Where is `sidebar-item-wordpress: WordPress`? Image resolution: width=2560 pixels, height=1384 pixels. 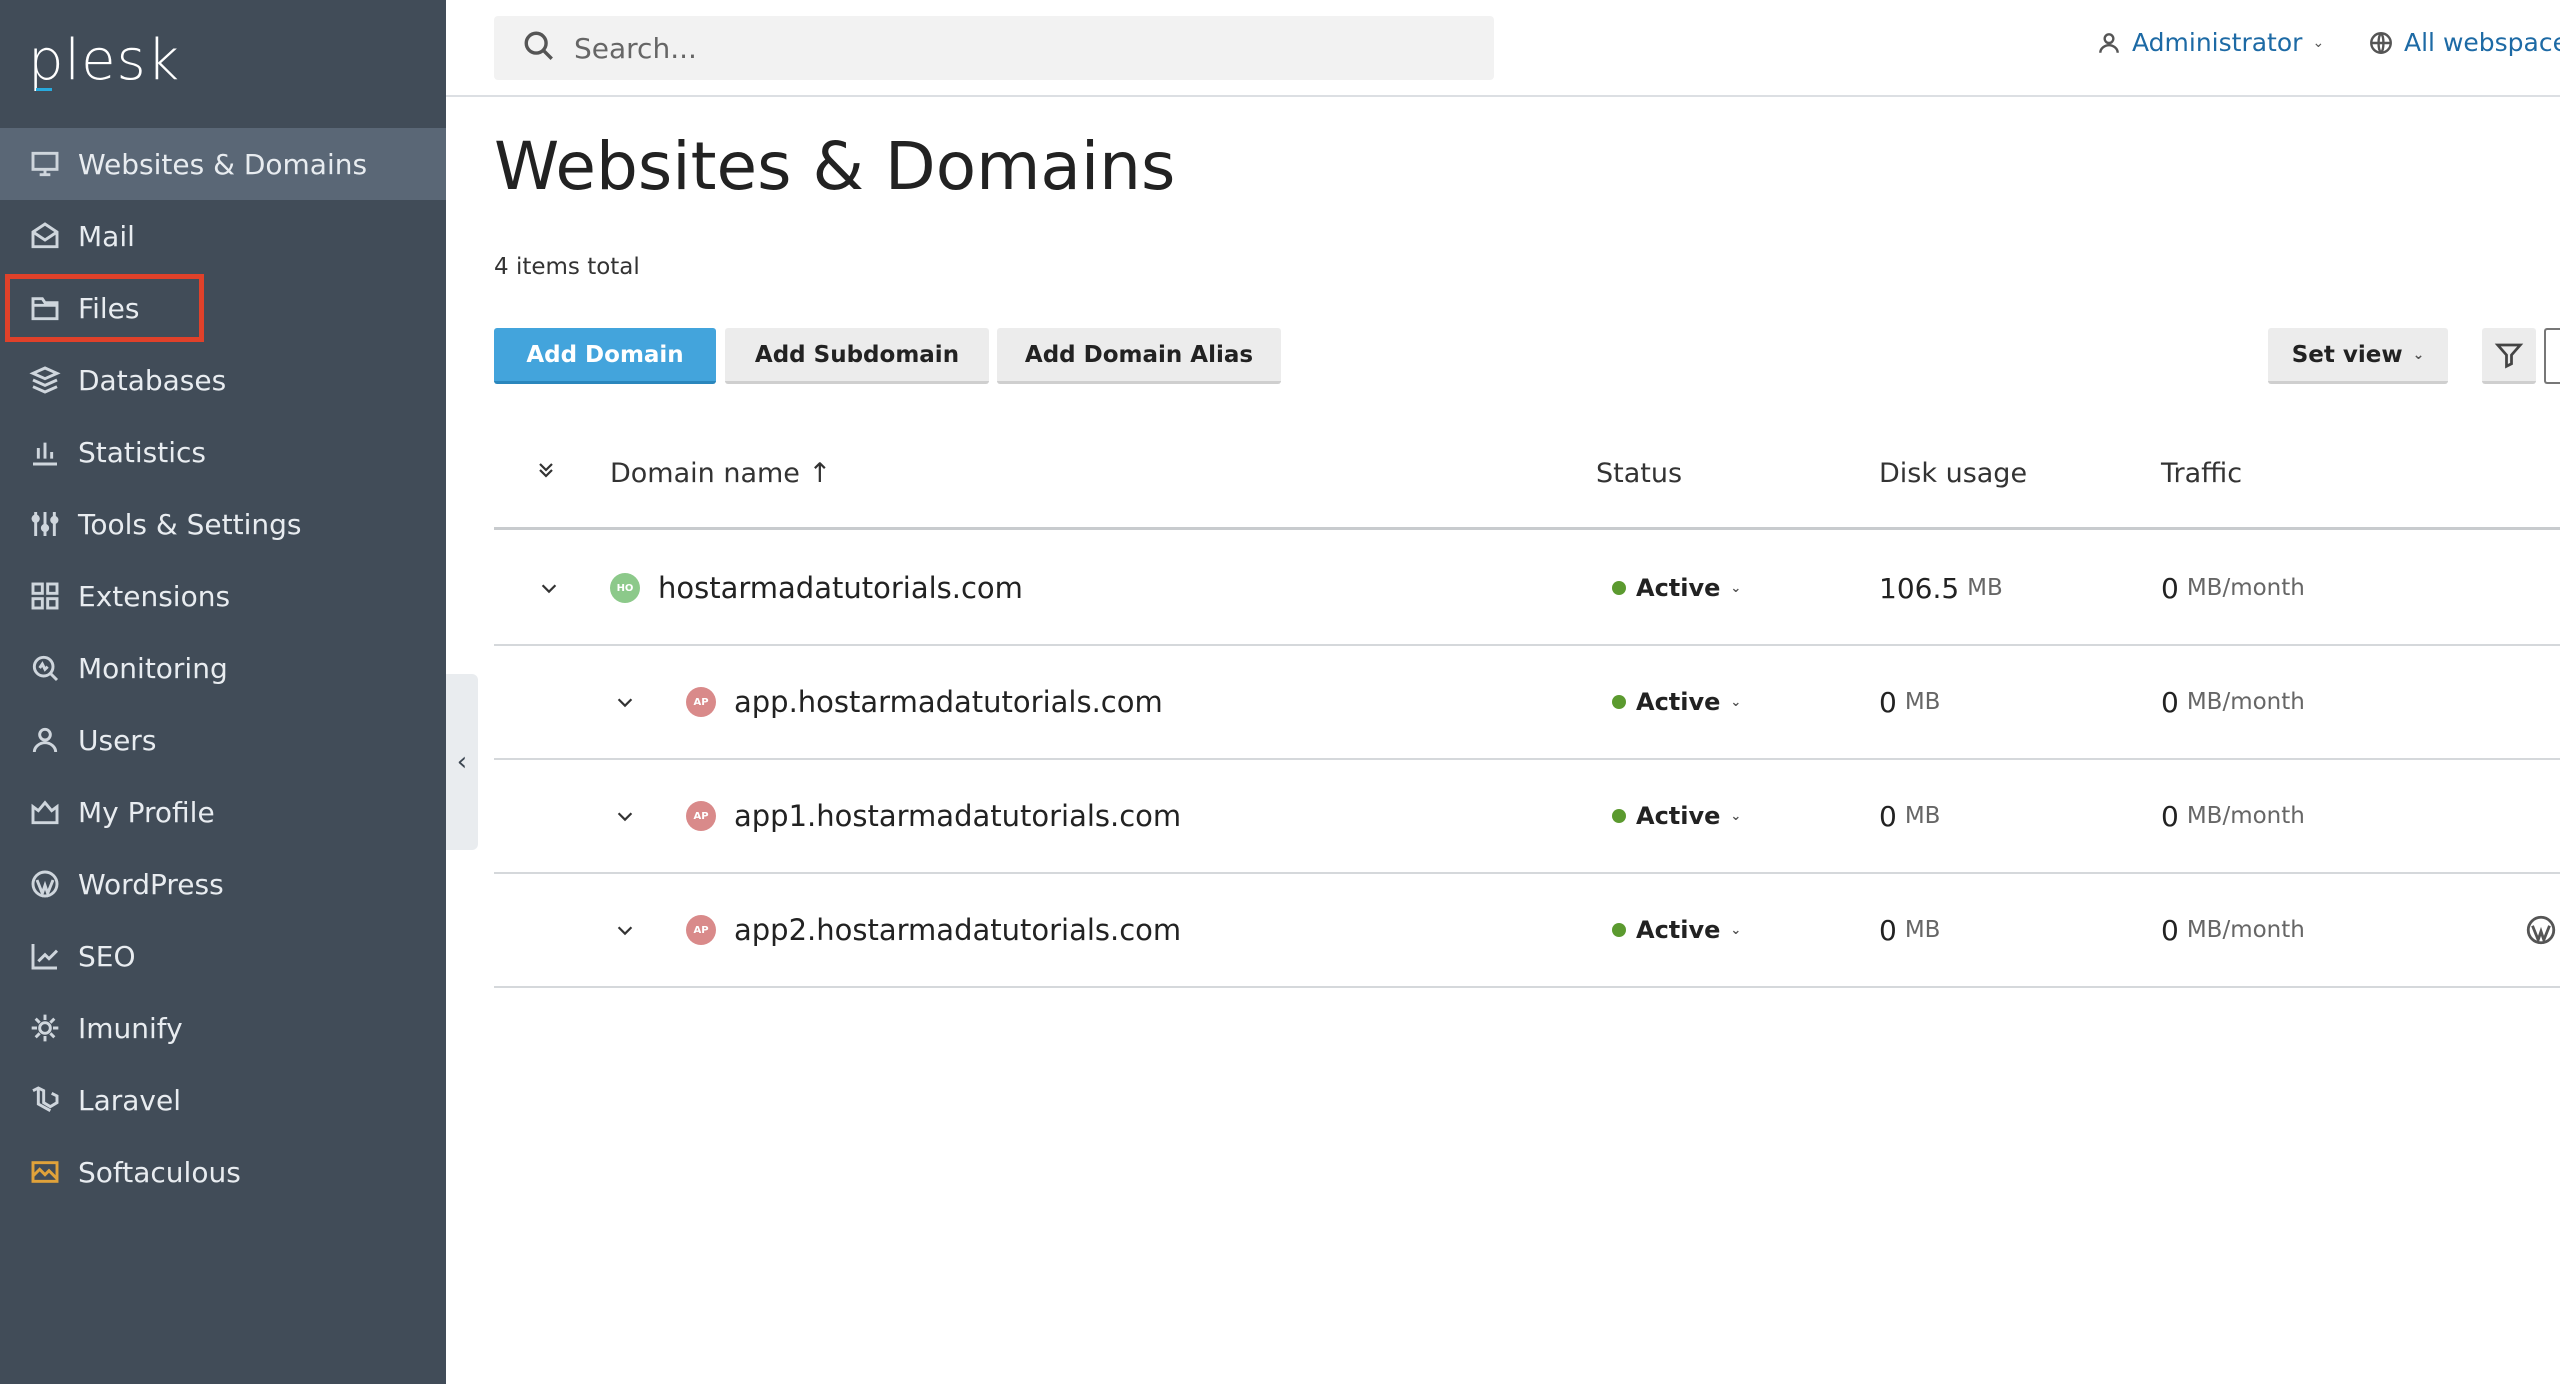 sidebar-item-wordpress: WordPress is located at coordinates (223, 884).